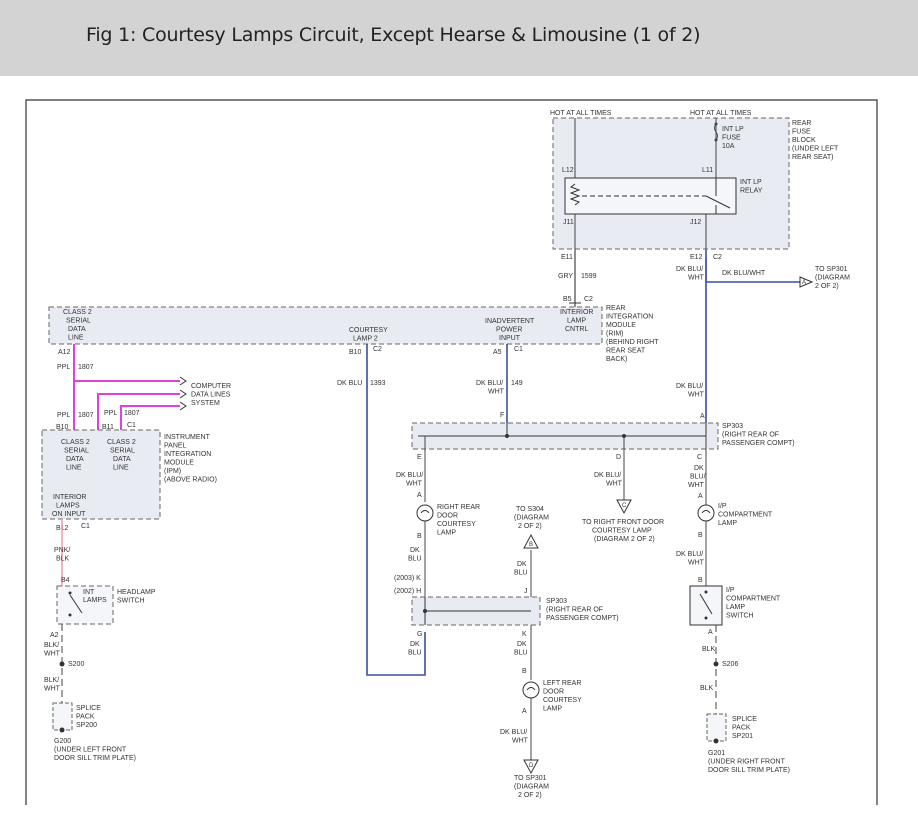 This screenshot has width=918, height=827. Describe the element at coordinates (86, 367) in the screenshot. I see `wire-1807-num: 1807` at that location.